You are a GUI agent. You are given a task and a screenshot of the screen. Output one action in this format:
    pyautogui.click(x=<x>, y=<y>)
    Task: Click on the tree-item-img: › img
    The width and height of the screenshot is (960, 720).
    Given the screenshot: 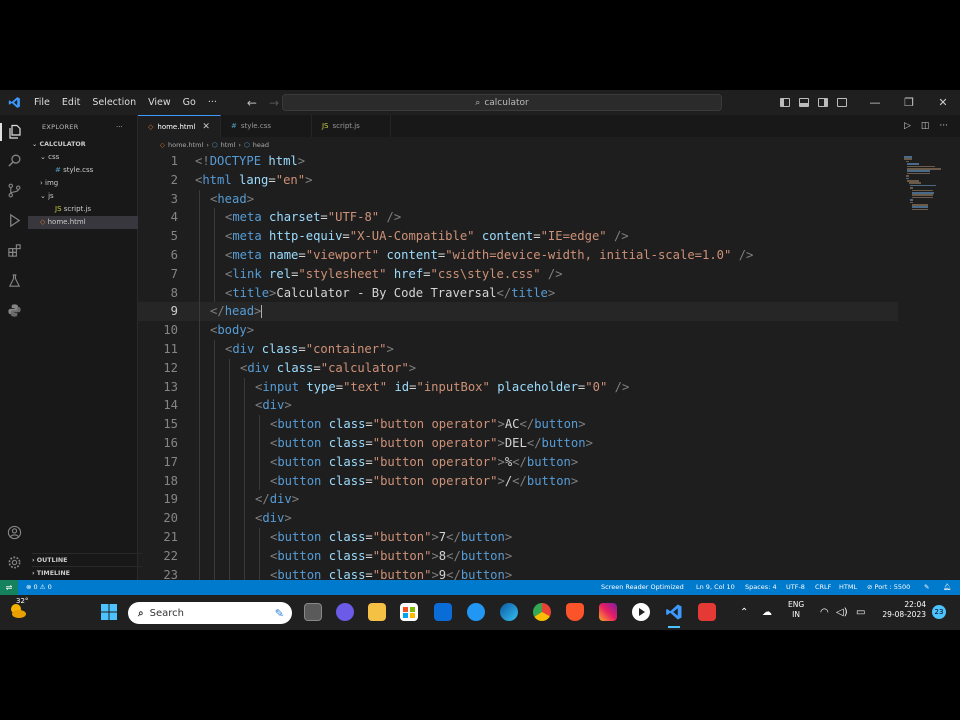 What is the action you would take?
    pyautogui.click(x=83, y=183)
    